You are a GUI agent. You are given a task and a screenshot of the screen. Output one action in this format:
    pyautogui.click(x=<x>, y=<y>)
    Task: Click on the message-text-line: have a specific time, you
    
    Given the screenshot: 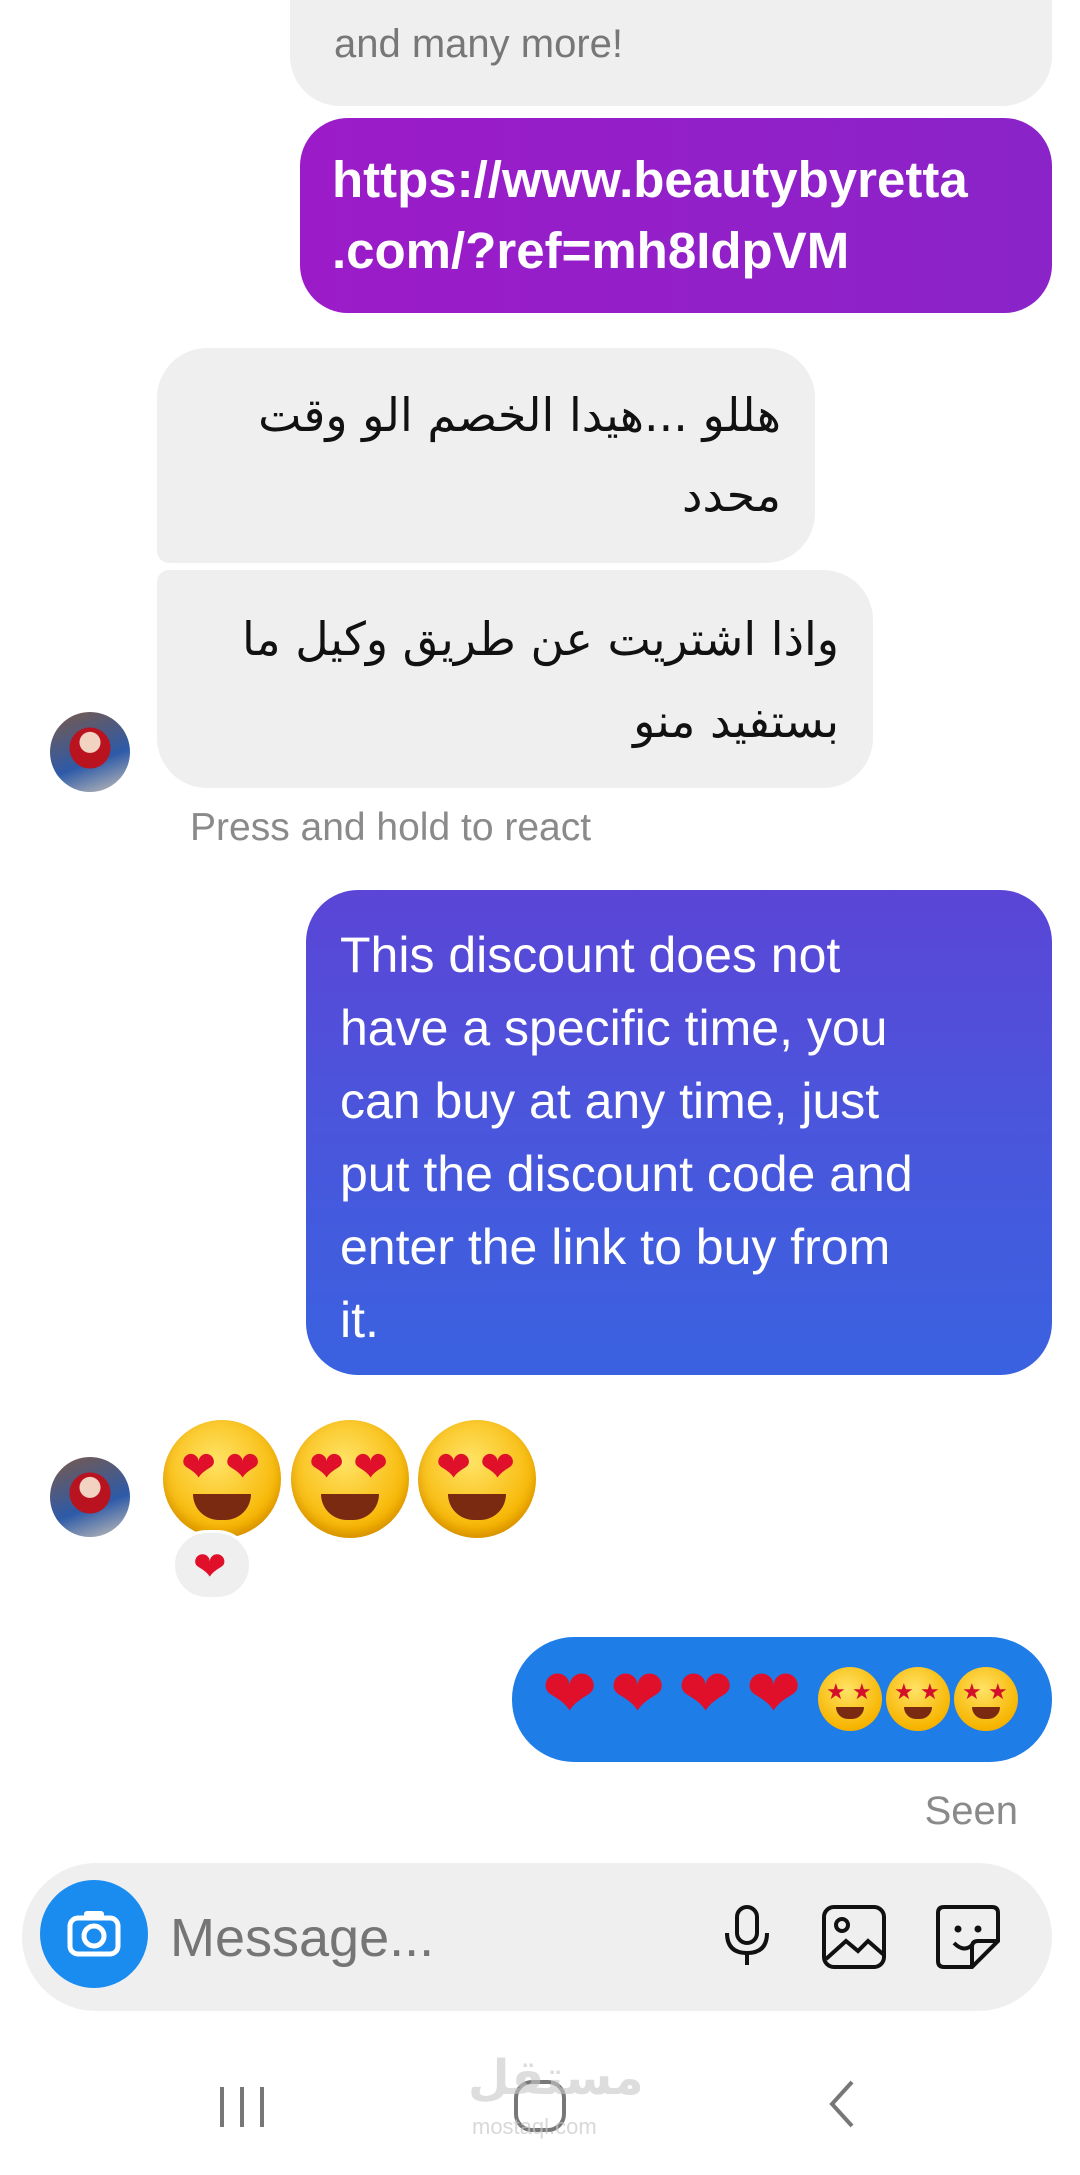 What is the action you would take?
    pyautogui.click(x=614, y=1028)
    